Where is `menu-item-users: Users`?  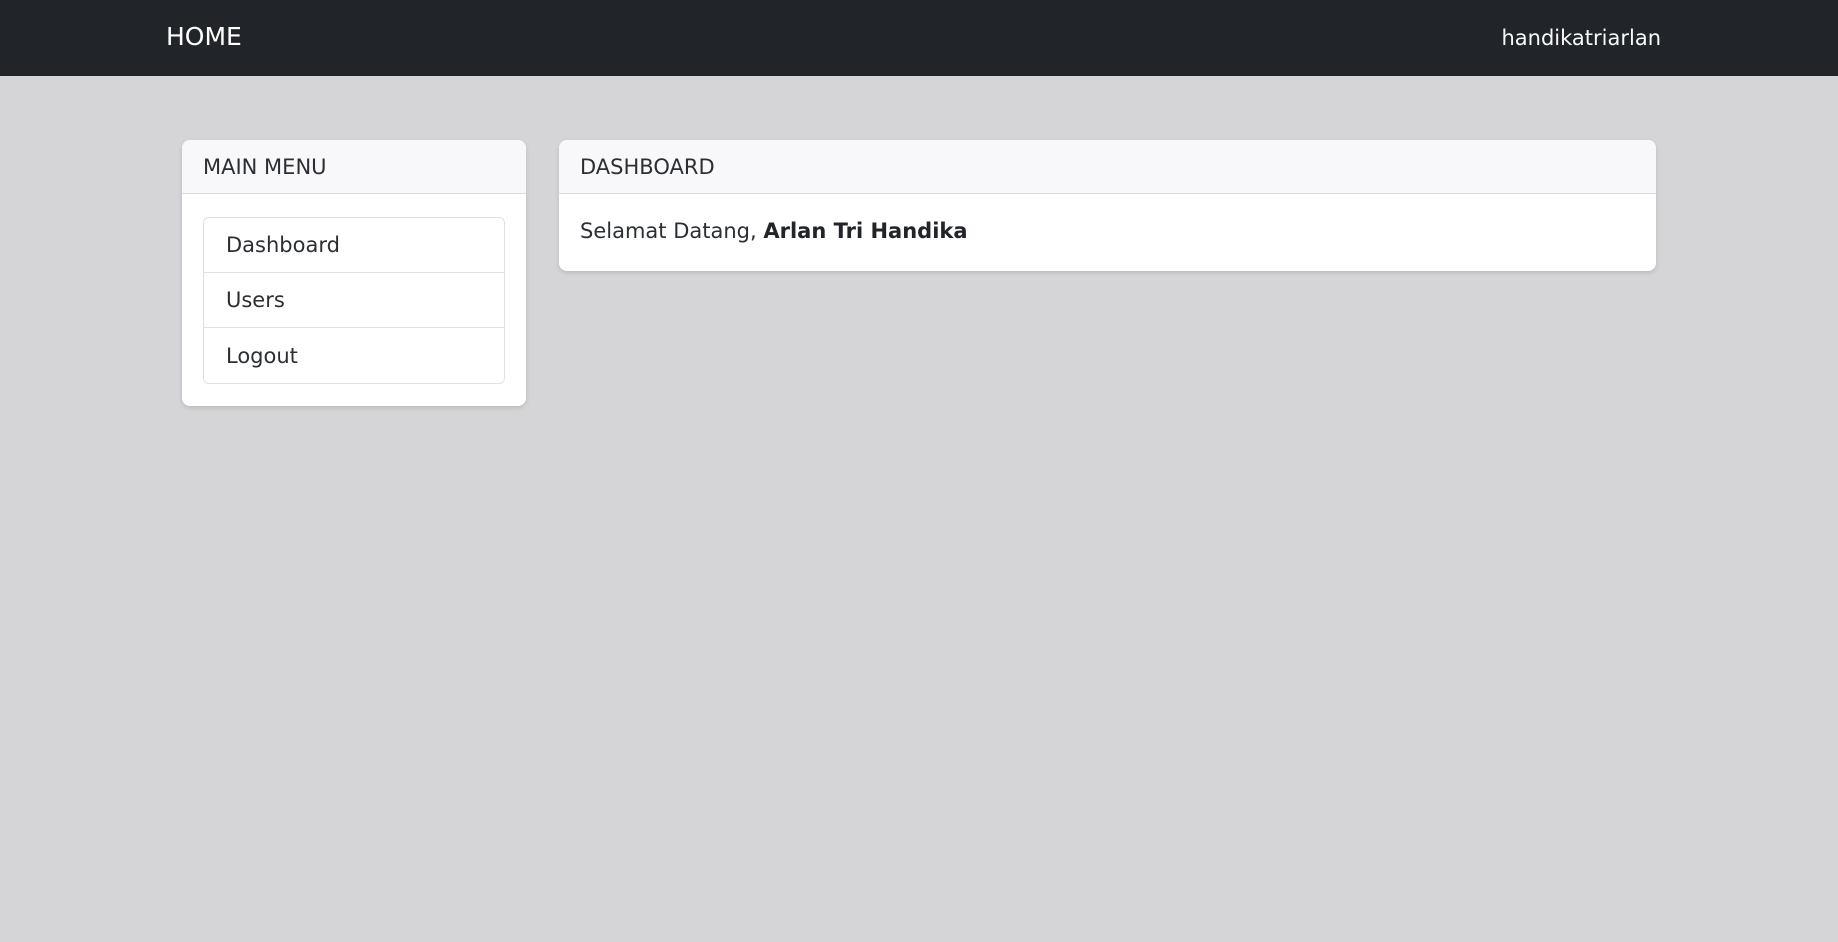 menu-item-users: Users is located at coordinates (354, 300).